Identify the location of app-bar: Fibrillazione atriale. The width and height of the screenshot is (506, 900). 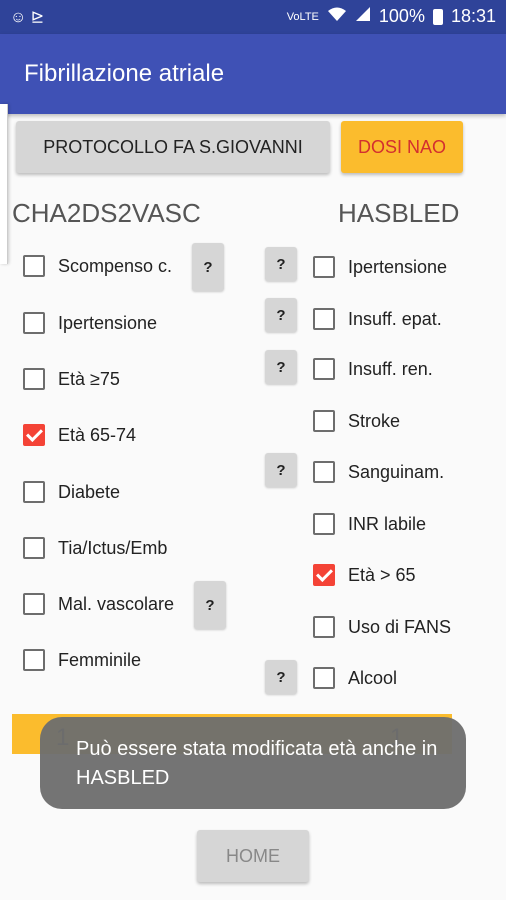
(253, 74).